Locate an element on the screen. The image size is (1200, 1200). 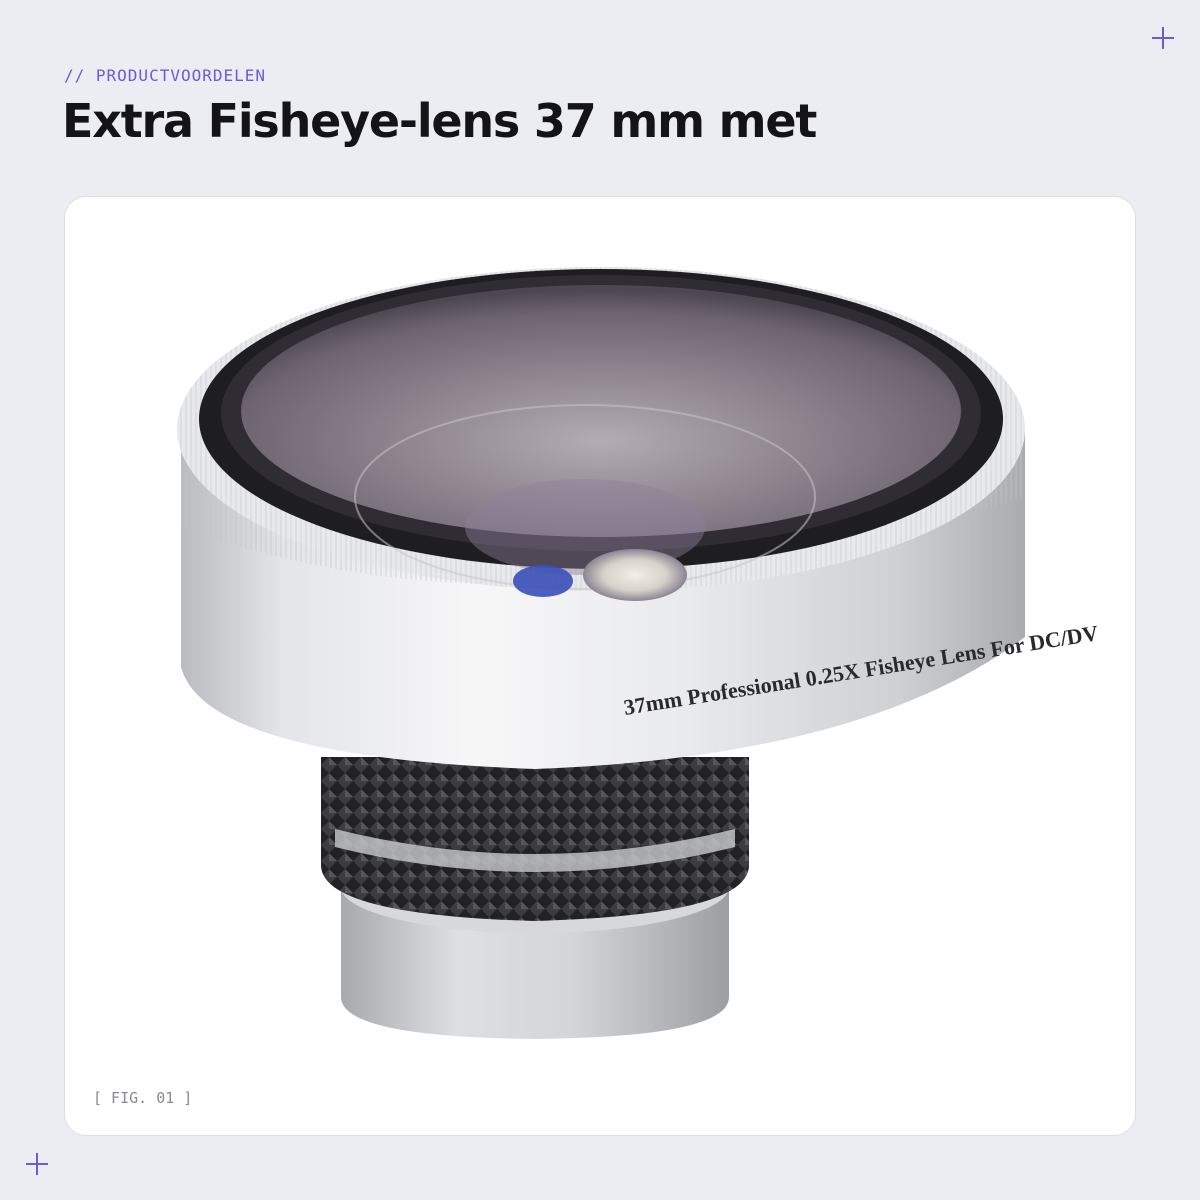
figure-caption: [ FIG. 01 ] is located at coordinates (143, 1098).